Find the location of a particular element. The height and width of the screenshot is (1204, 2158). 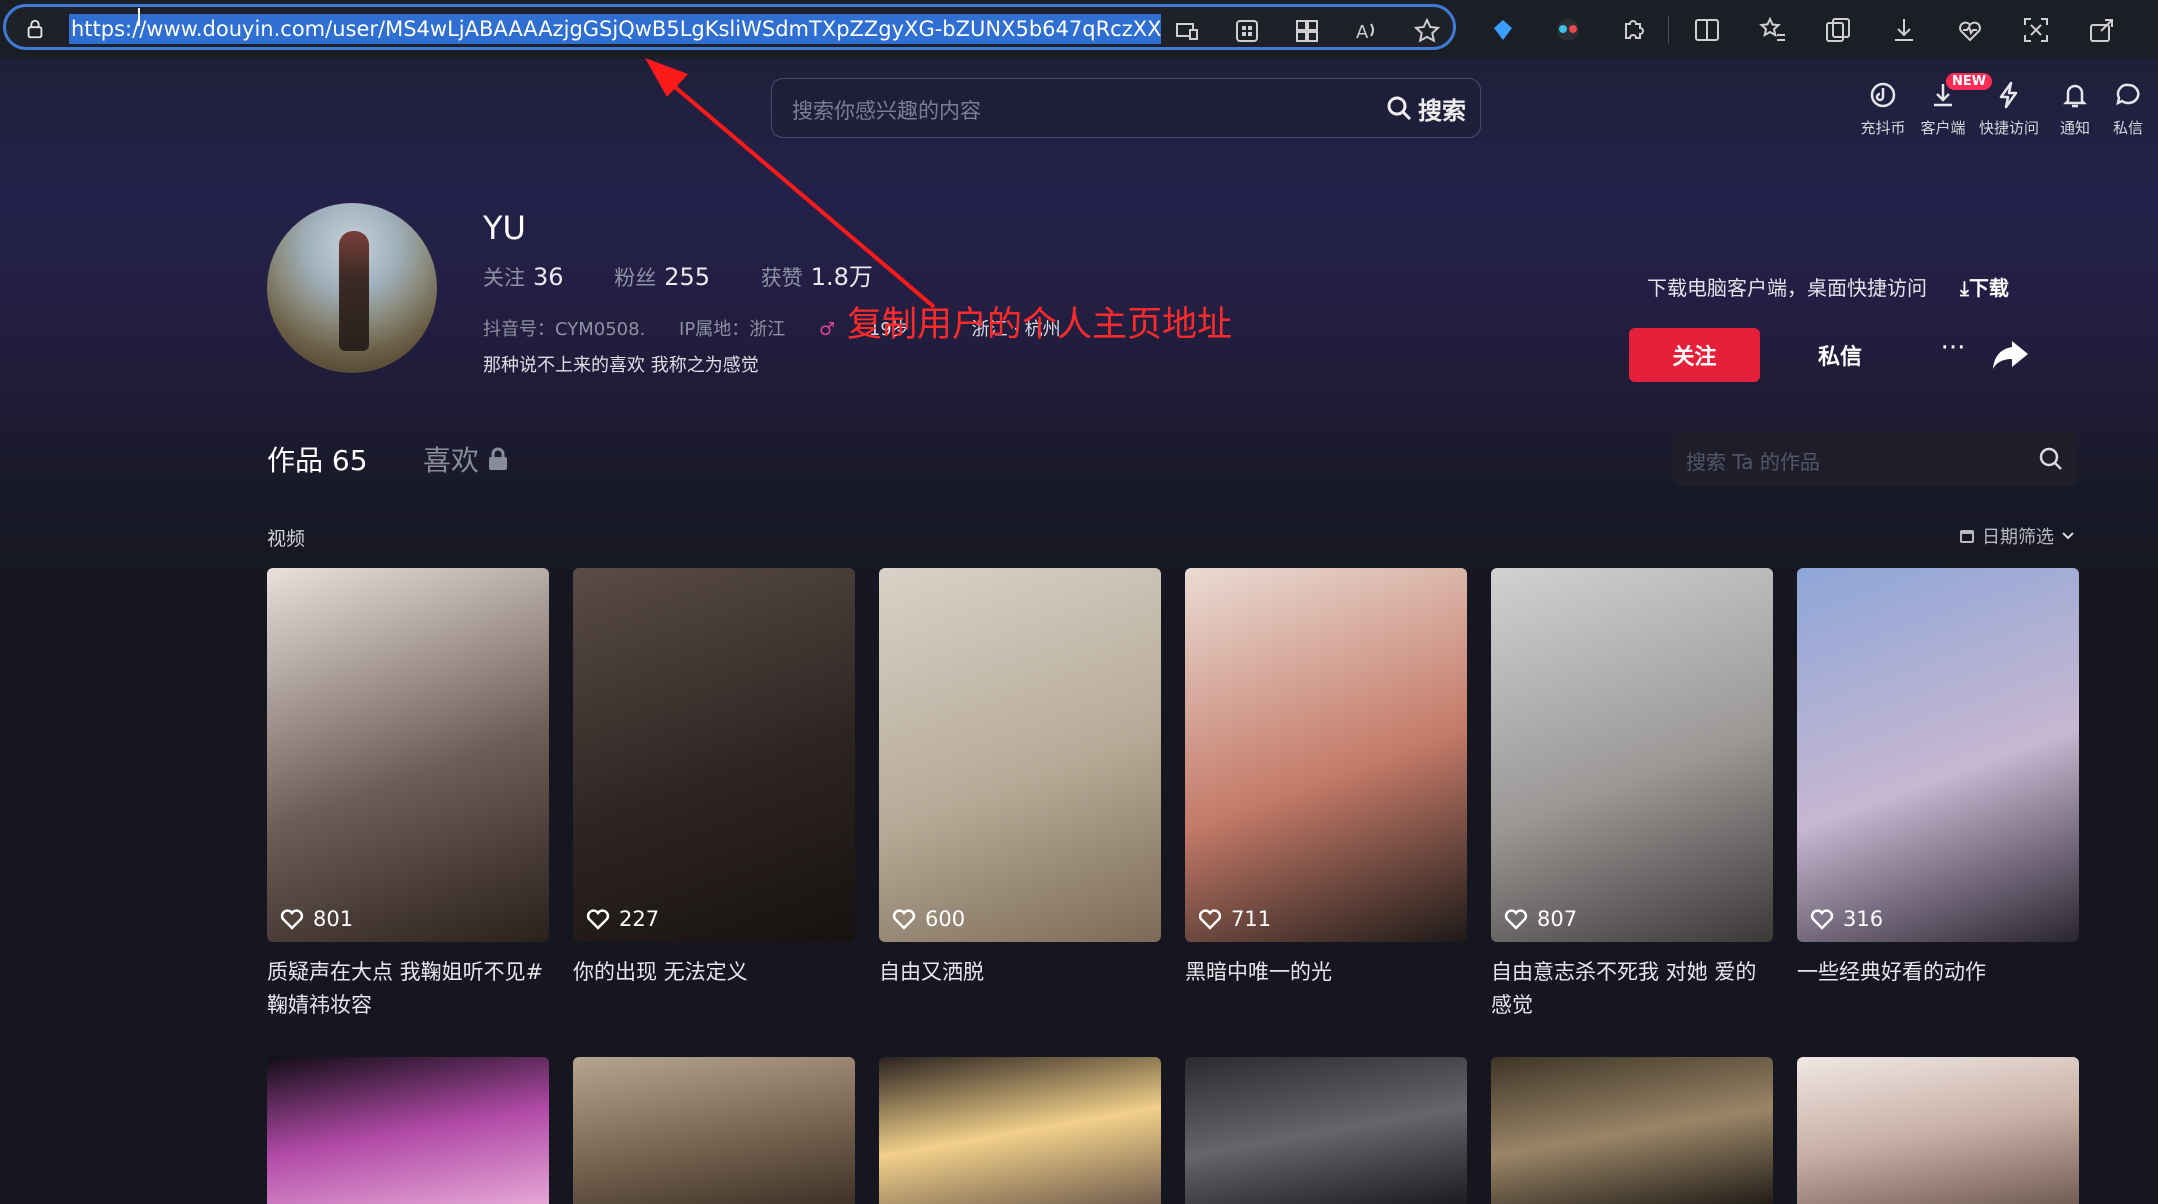

browser-essentials-icon is located at coordinates (1970, 30).